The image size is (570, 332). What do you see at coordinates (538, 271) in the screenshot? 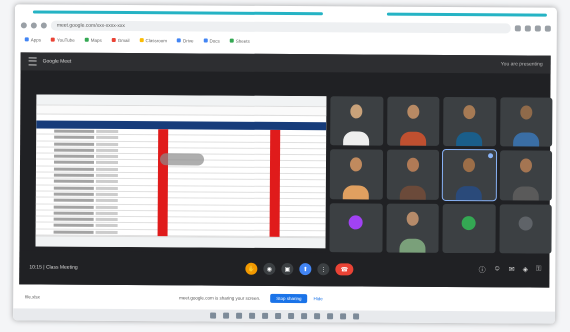
I see `lock-icon: ⚿` at bounding box center [538, 271].